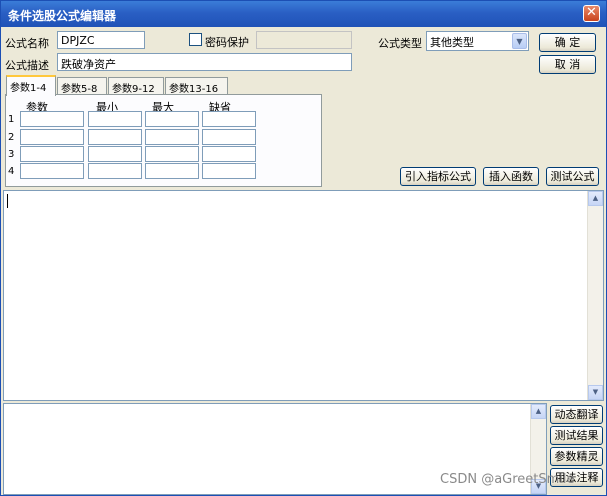 Image resolution: width=607 pixels, height=496 pixels. Describe the element at coordinates (507, 479) in the screenshot. I see `watermark: CSDN @aGreetSmile` at that location.